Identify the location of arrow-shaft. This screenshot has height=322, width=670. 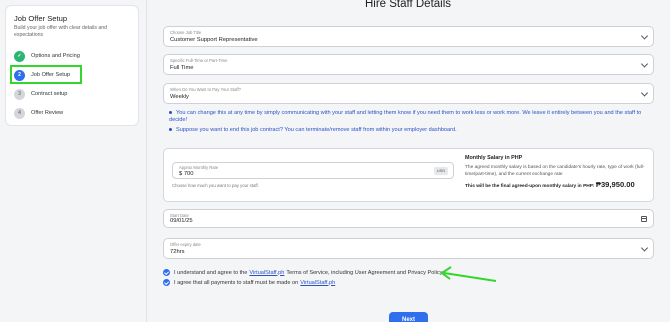
(470, 277).